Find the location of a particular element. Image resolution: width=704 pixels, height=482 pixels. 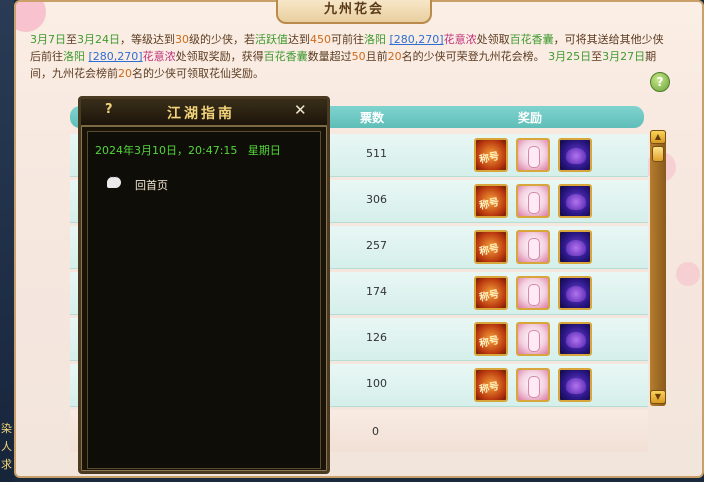

own-vote-count: 0 is located at coordinates (375, 431).